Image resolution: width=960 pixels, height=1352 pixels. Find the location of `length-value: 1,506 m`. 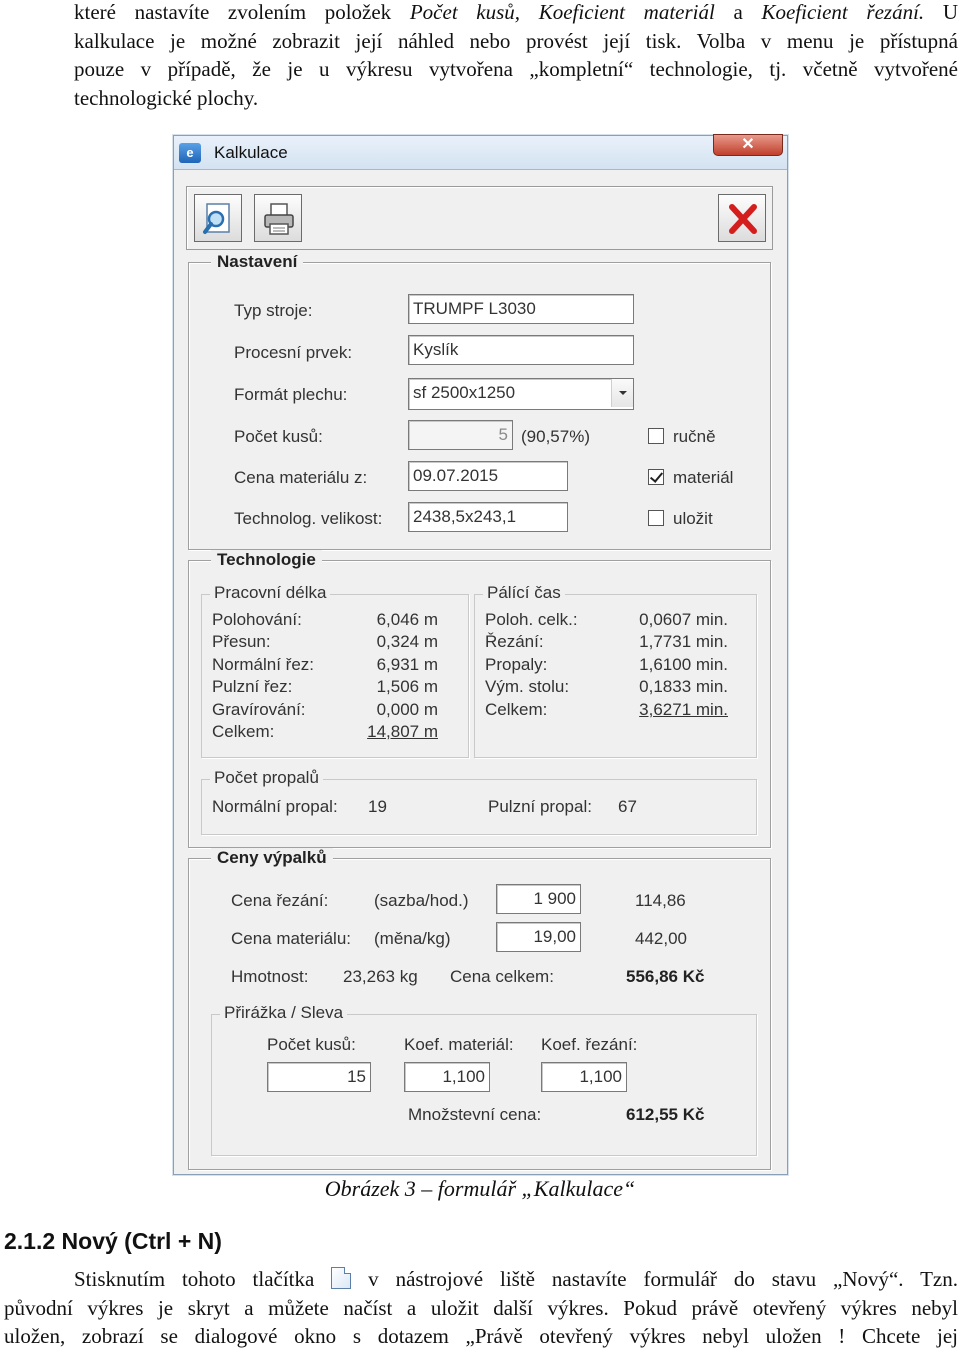

length-value: 1,506 m is located at coordinates (407, 686).